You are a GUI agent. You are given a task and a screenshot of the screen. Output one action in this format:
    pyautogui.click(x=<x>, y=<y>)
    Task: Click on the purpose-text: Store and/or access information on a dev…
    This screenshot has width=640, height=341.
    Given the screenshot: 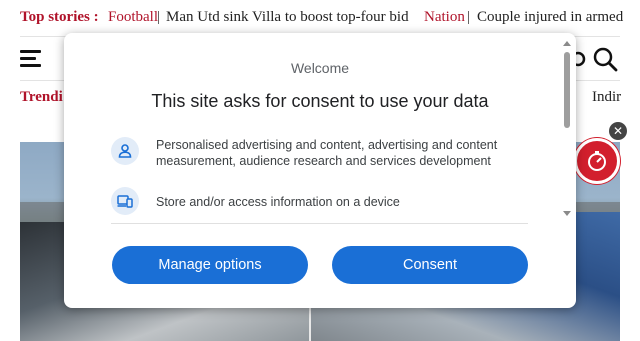 What is the action you would take?
    pyautogui.click(x=278, y=202)
    